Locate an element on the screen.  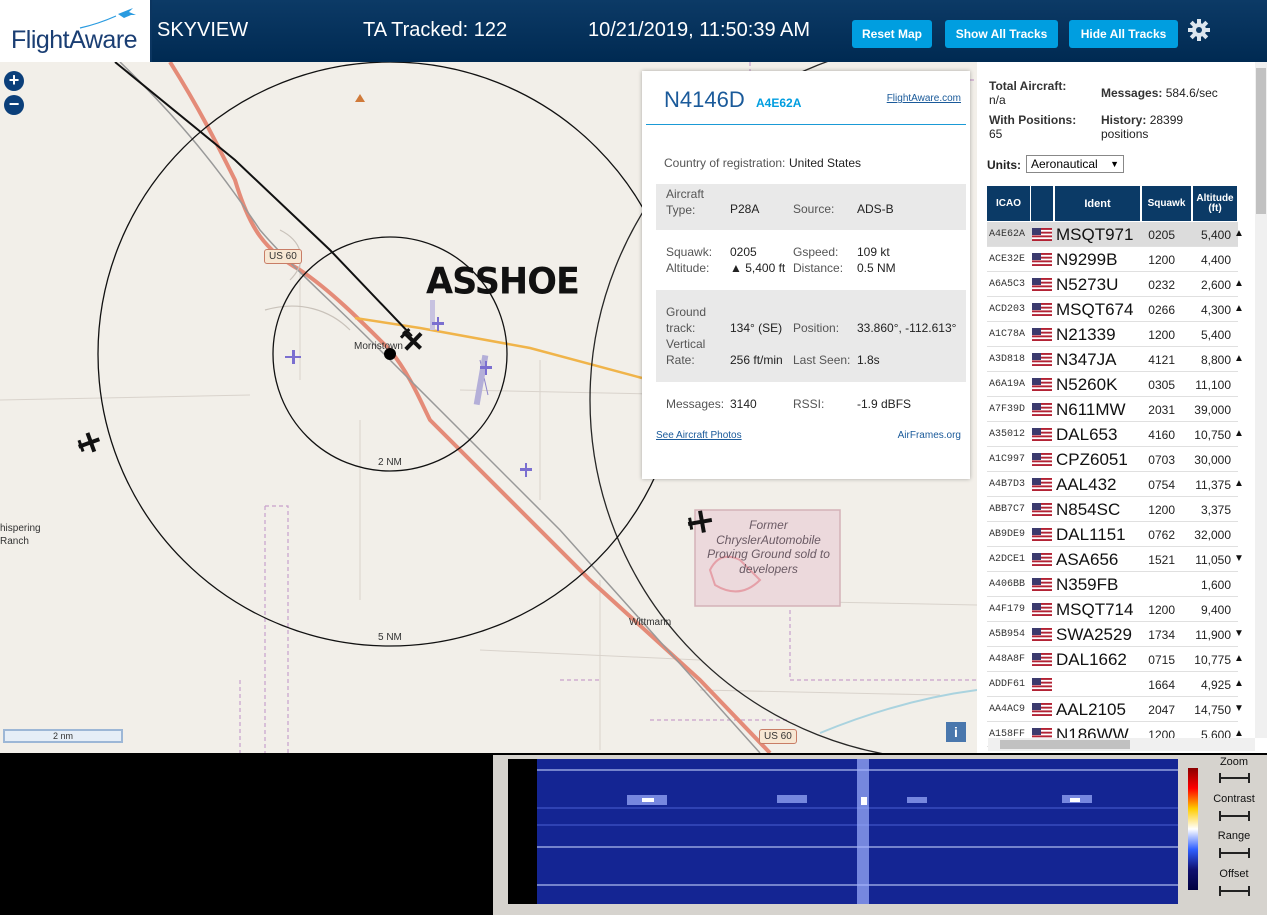
row-altitude: 9,400 is located at coordinates (1215, 610).